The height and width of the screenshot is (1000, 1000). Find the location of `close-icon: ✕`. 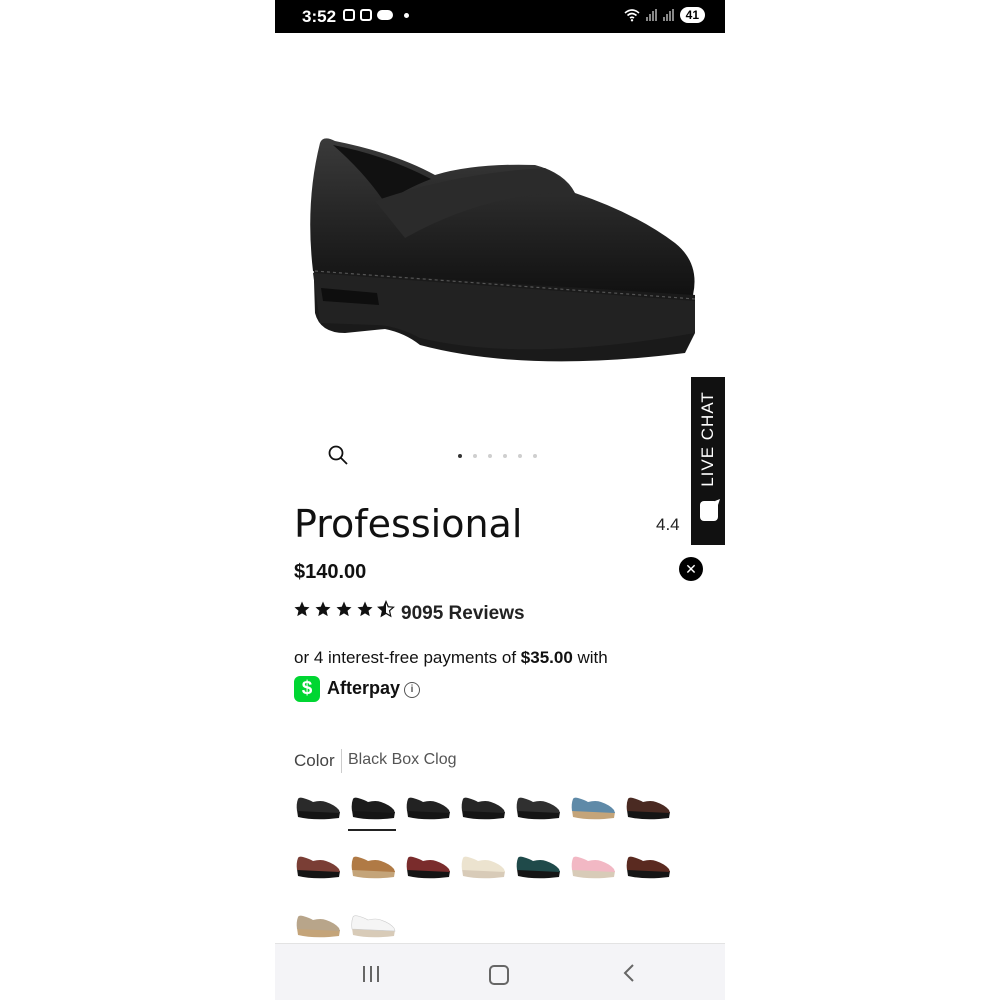

close-icon: ✕ is located at coordinates (691, 569).